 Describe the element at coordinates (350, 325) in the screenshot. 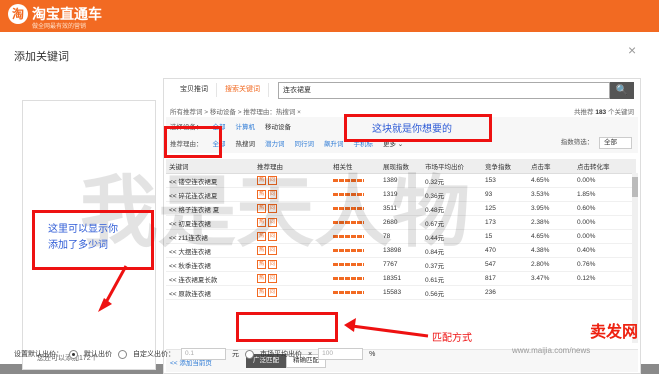

I see `arrow-match-head` at that location.